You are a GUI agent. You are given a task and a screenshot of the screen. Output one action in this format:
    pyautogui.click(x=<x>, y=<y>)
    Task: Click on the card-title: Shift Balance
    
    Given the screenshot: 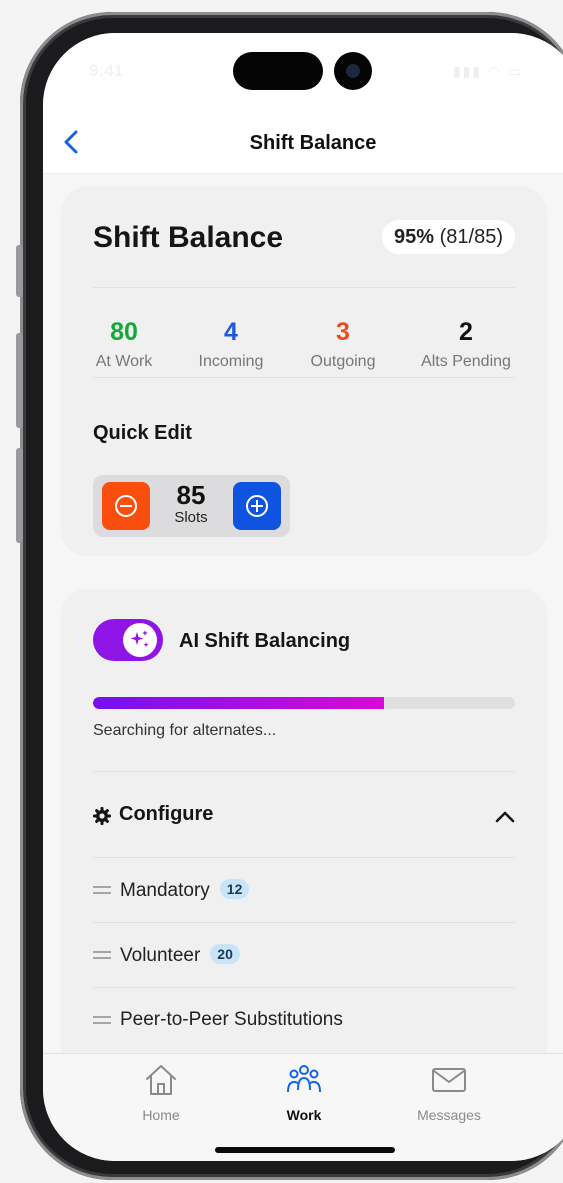 What is the action you would take?
    pyautogui.click(x=188, y=237)
    